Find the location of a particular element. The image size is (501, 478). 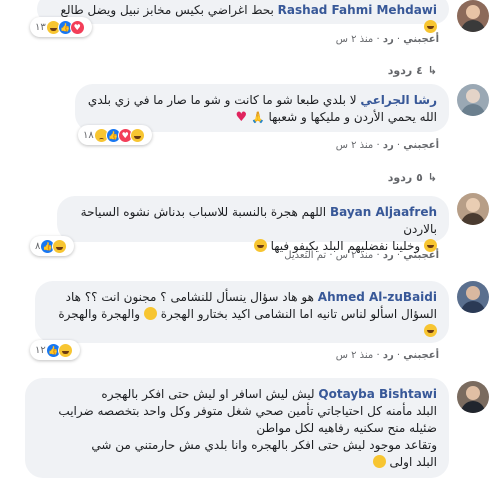

comment-text-line3: والهجرة والهجرة is located at coordinates (99, 314).